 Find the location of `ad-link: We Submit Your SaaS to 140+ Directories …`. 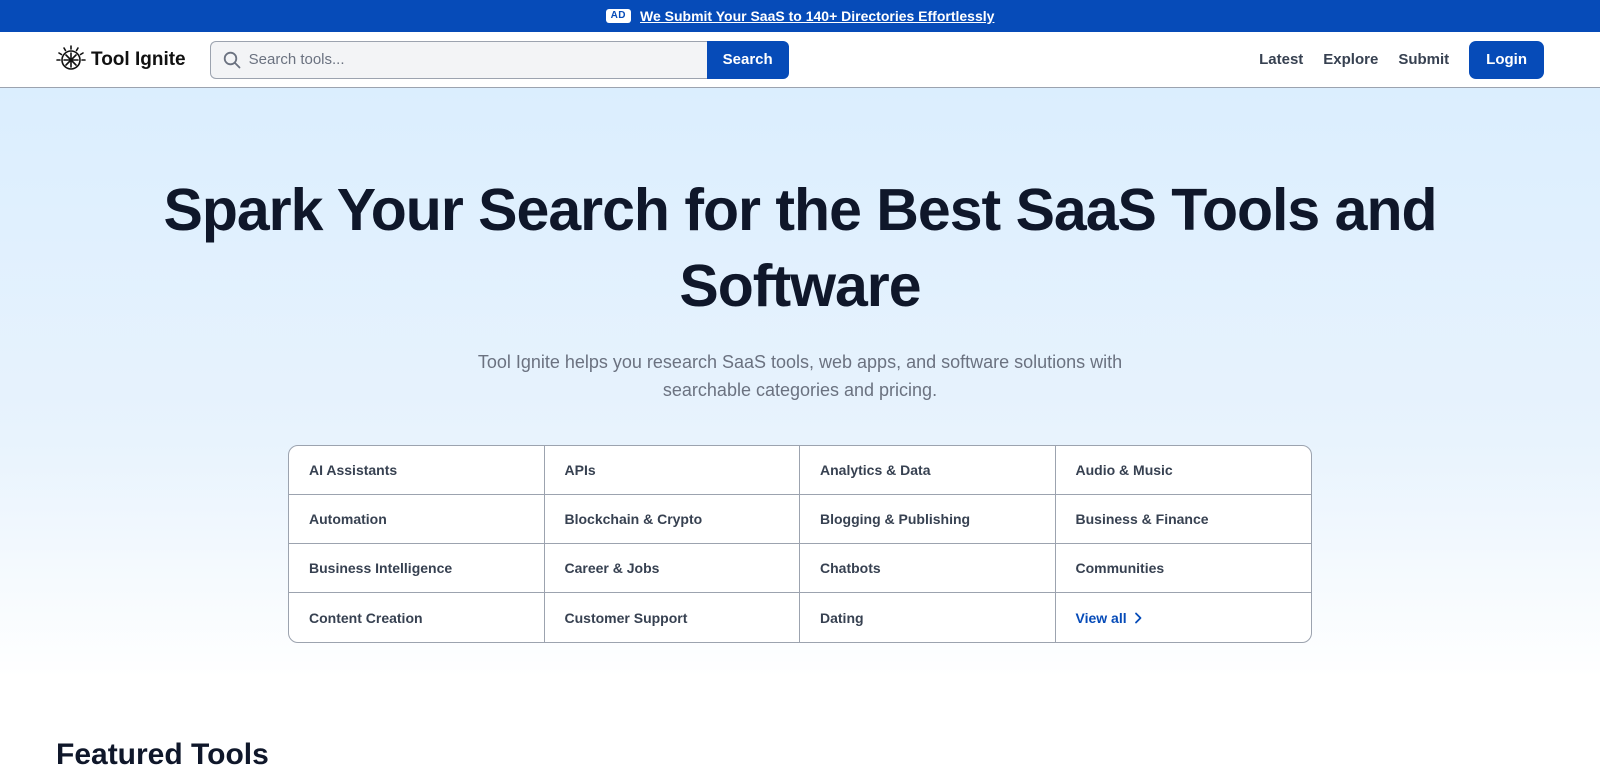

ad-link: We Submit Your SaaS to 140+ Directories … is located at coordinates (817, 16).